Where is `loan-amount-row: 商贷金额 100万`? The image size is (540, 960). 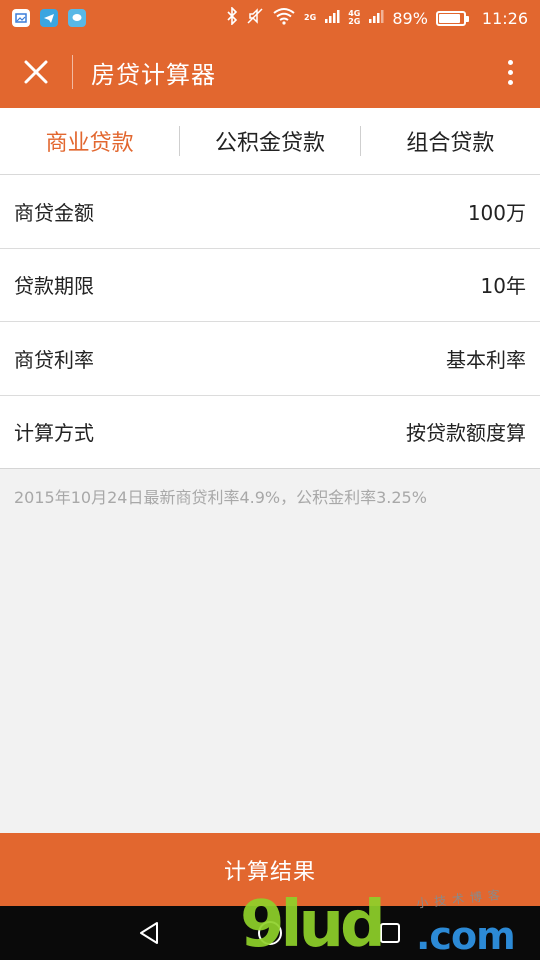 loan-amount-row: 商贷金额 100万 is located at coordinates (270, 212).